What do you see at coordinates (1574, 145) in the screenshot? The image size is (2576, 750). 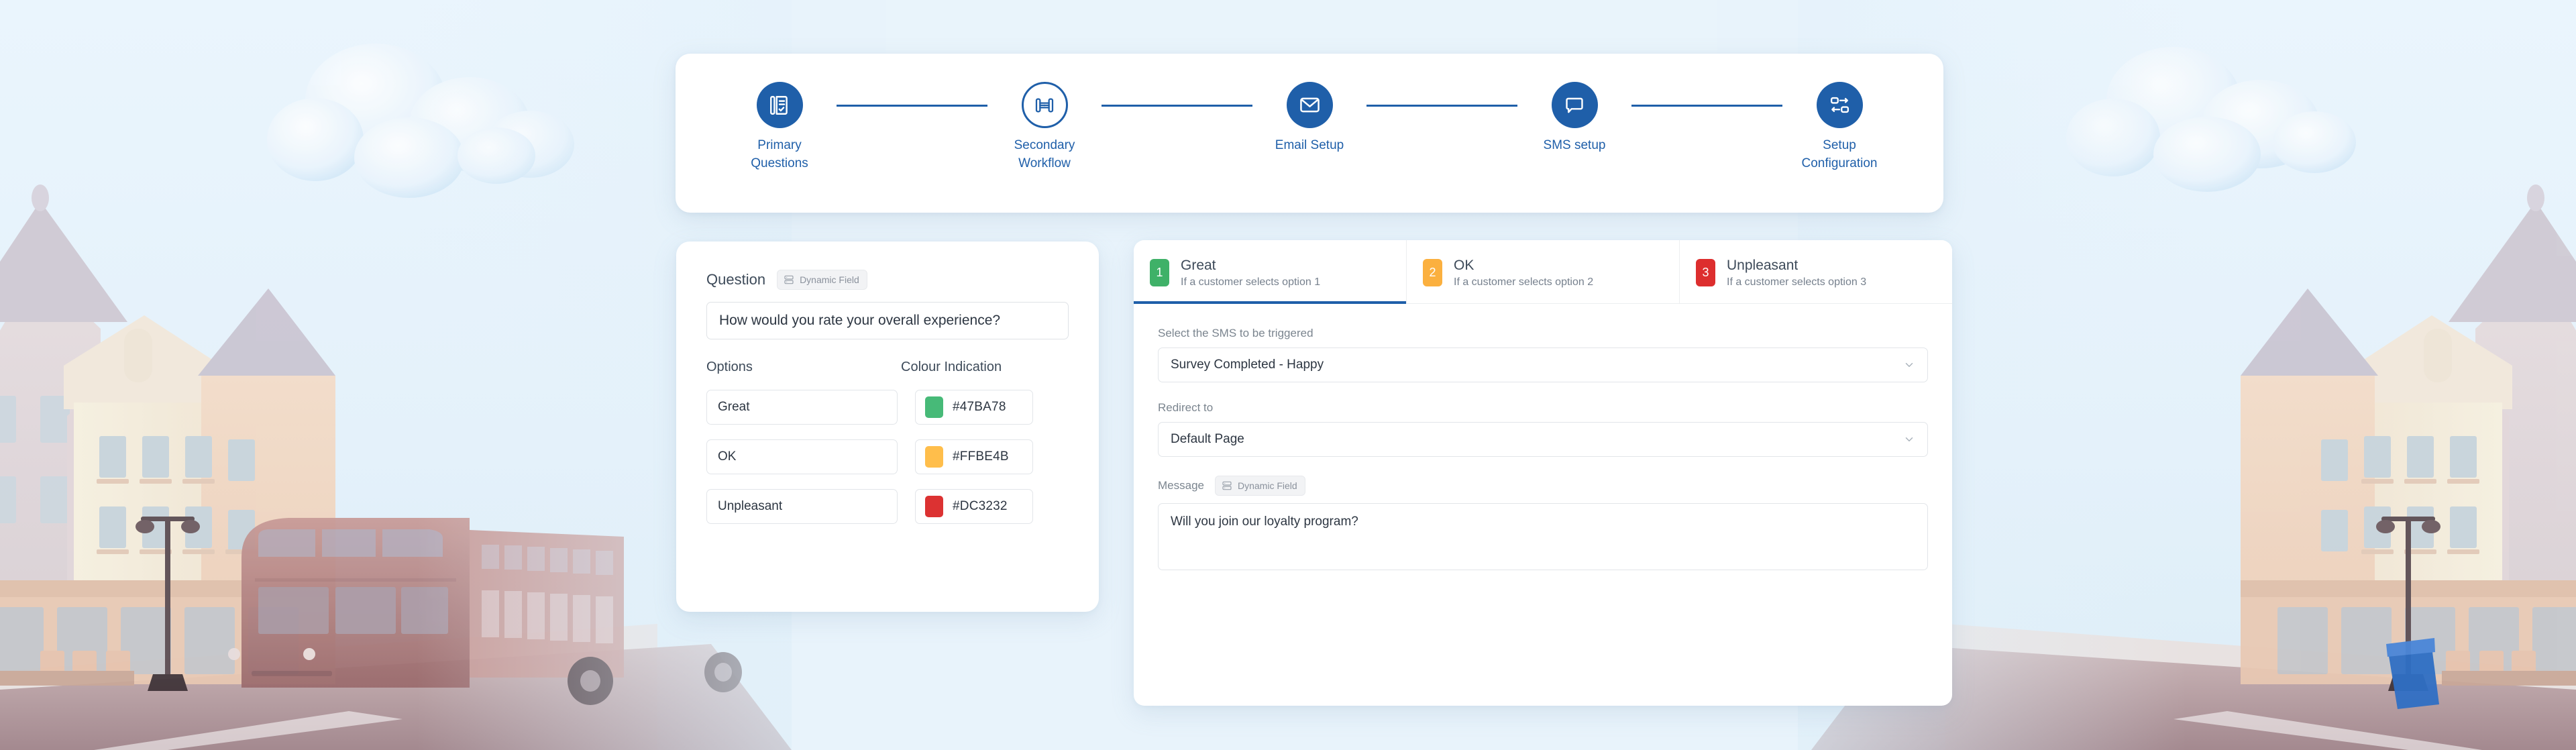 I see `step-sms-setup-label: SMS setup` at bounding box center [1574, 145].